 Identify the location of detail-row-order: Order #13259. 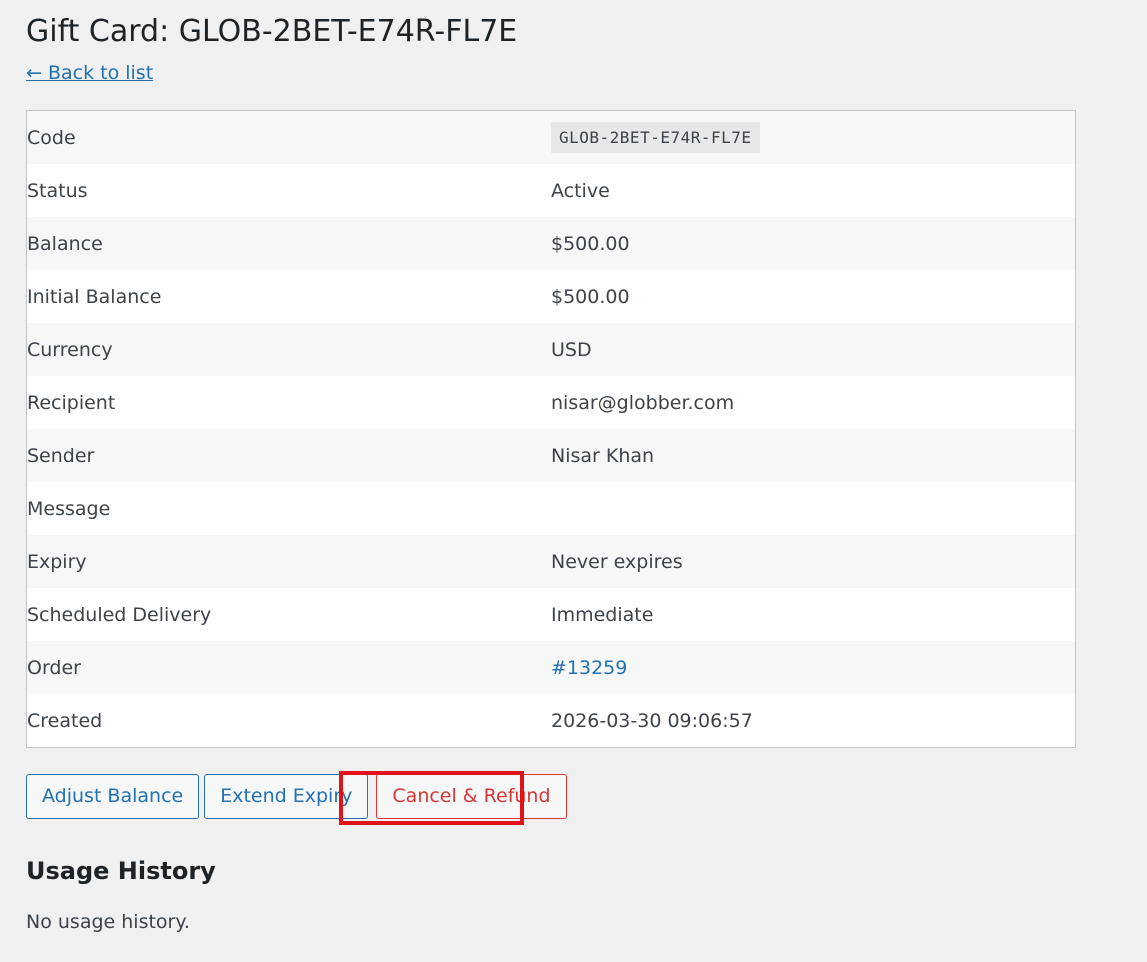
(551, 667).